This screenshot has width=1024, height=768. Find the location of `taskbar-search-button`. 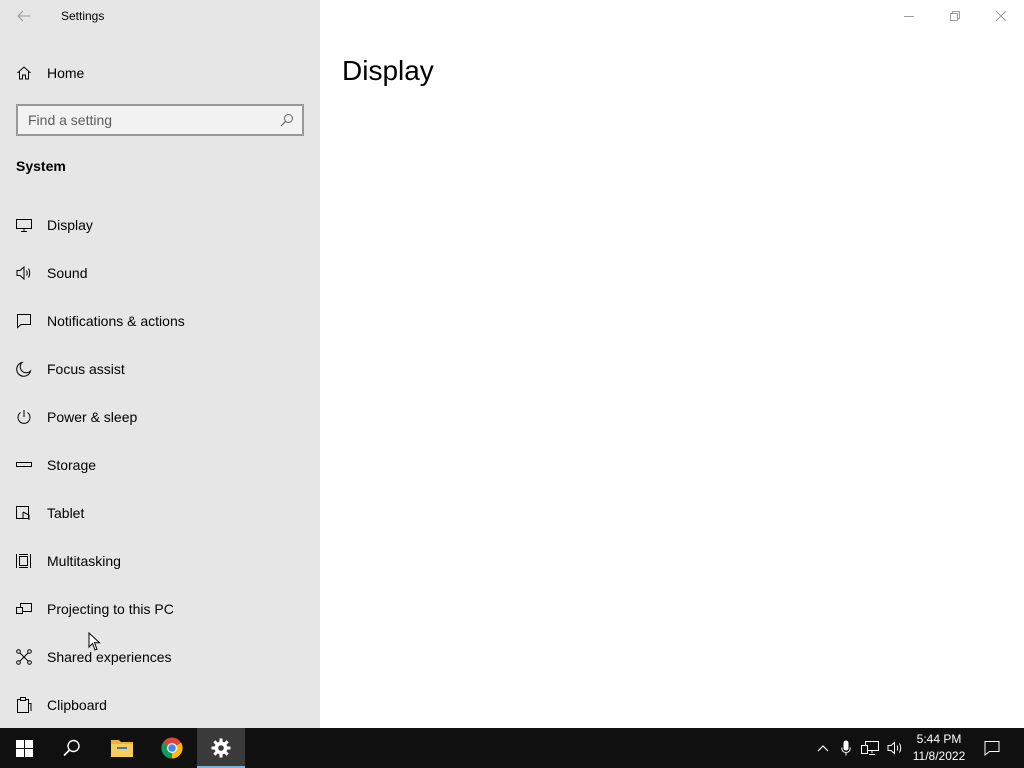

taskbar-search-button is located at coordinates (72, 748).